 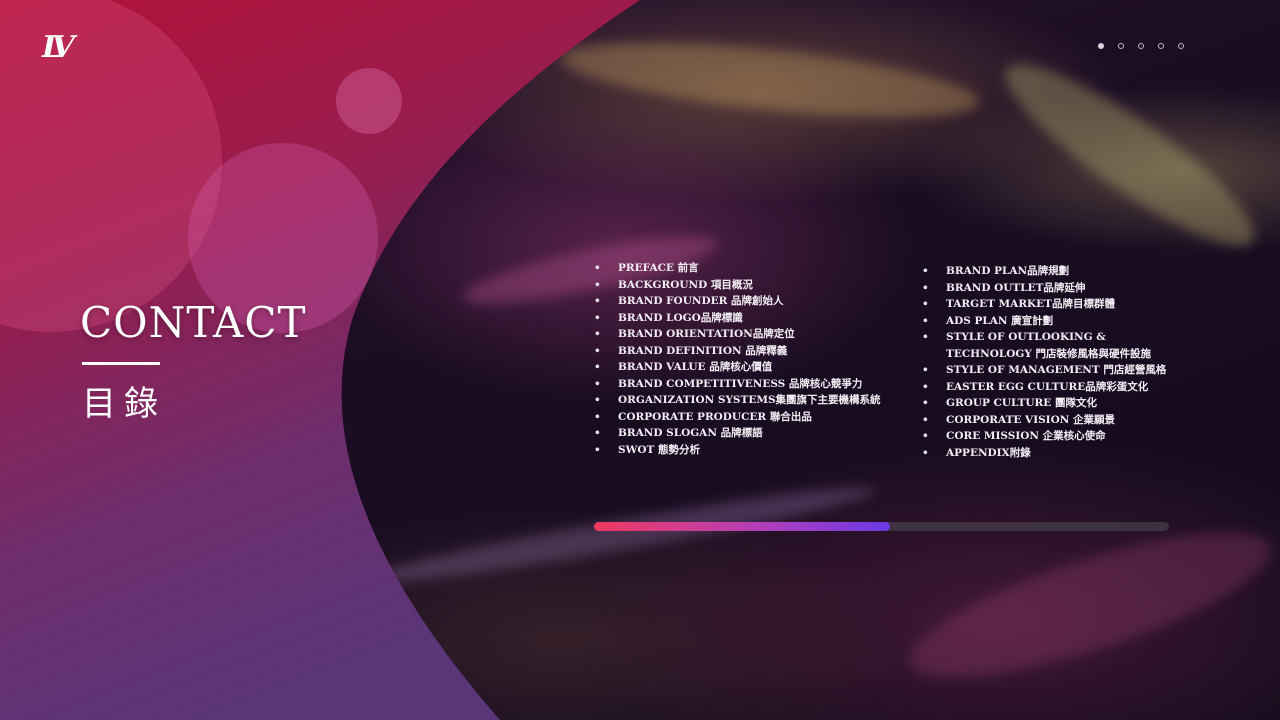 I want to click on title-underline, so click(x=121, y=363).